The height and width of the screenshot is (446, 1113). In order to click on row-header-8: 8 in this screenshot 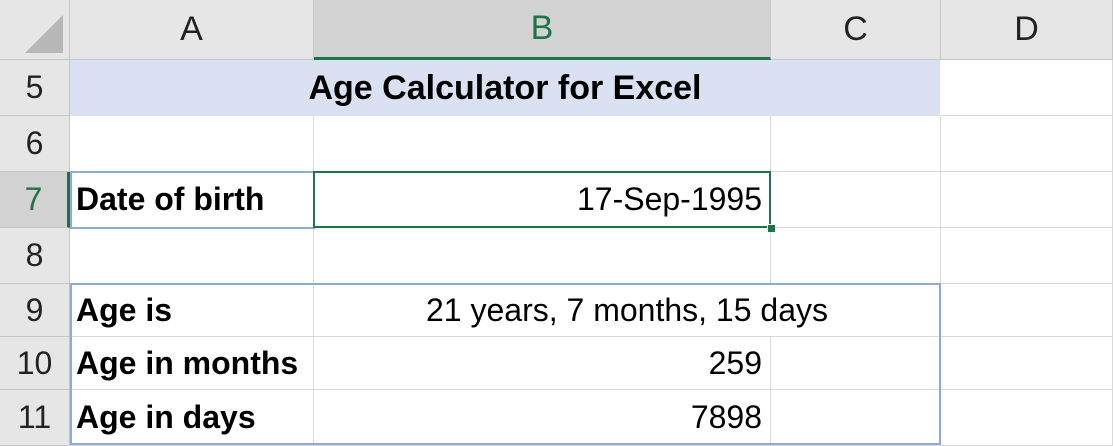, I will do `click(35, 256)`.